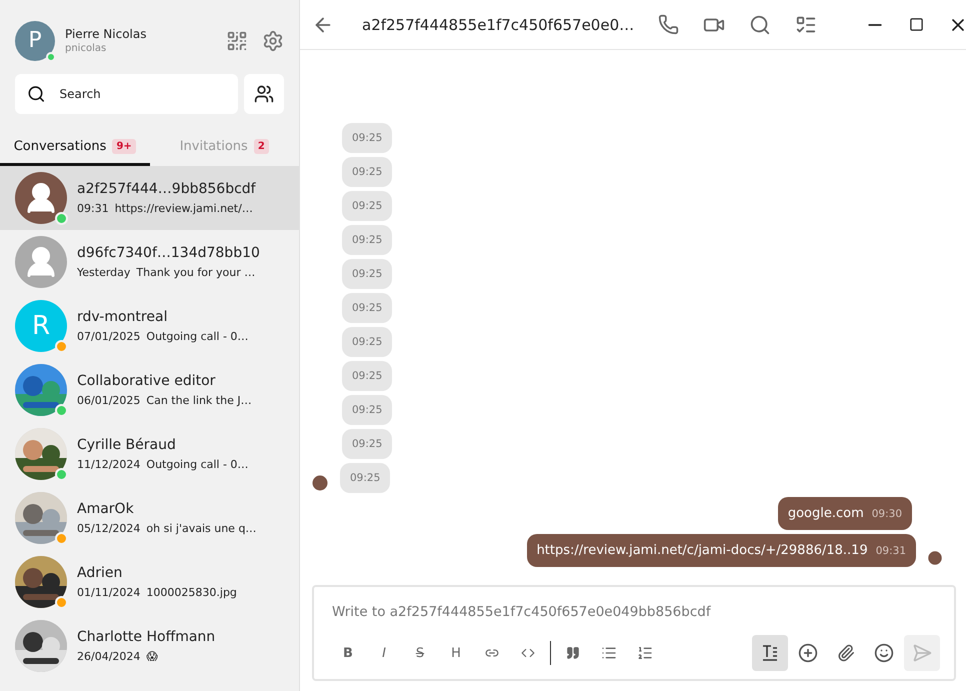 The height and width of the screenshot is (691, 966). What do you see at coordinates (127, 445) in the screenshot?
I see `conversation-title: Cyrille Béraud` at bounding box center [127, 445].